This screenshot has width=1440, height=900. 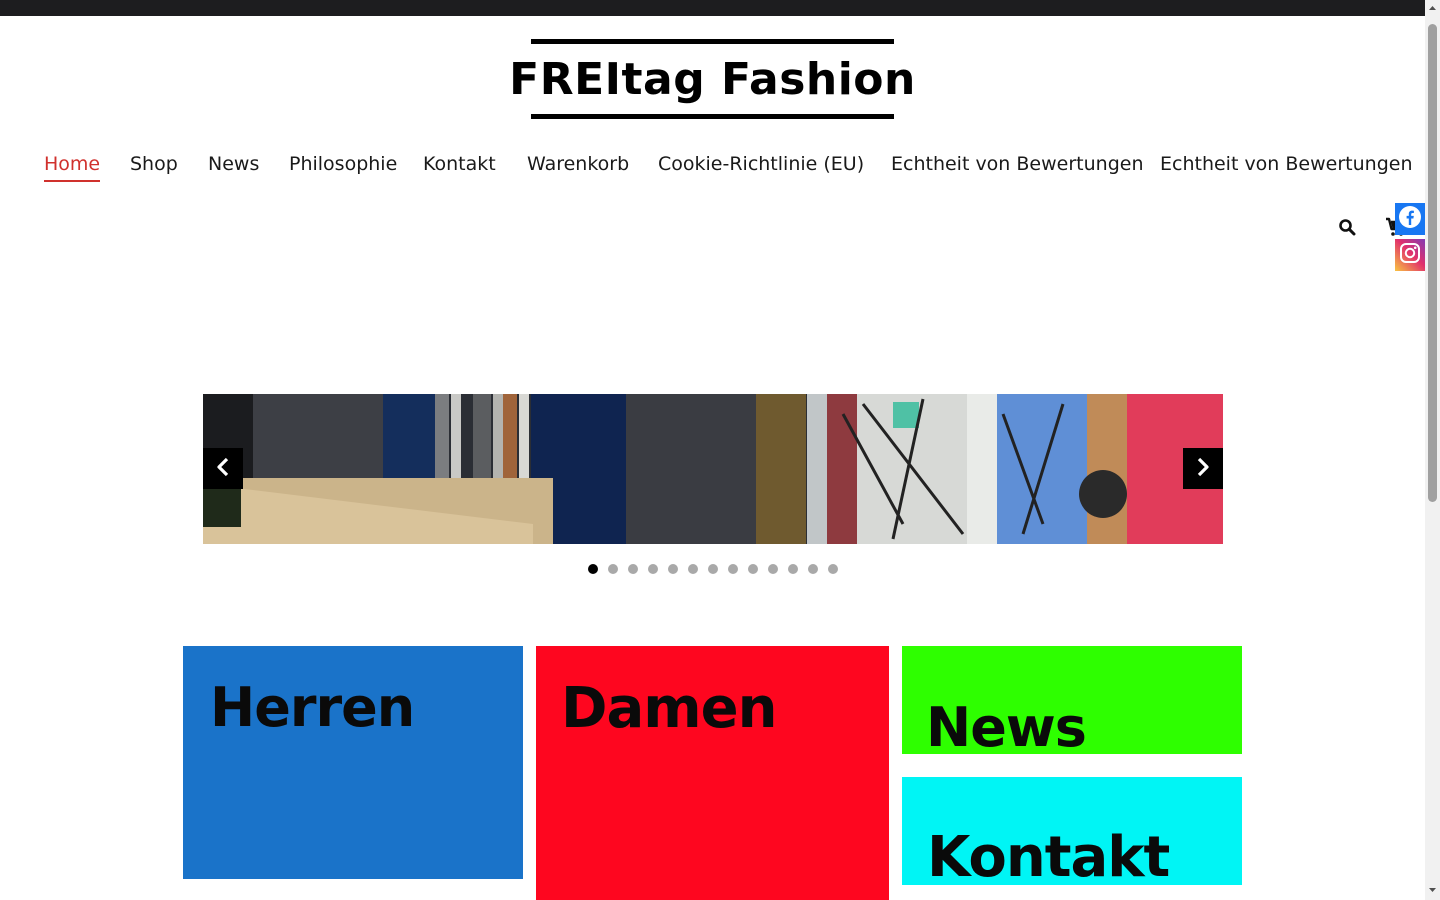 I want to click on nav-item-warenkorb: Warenkorb, so click(x=578, y=166).